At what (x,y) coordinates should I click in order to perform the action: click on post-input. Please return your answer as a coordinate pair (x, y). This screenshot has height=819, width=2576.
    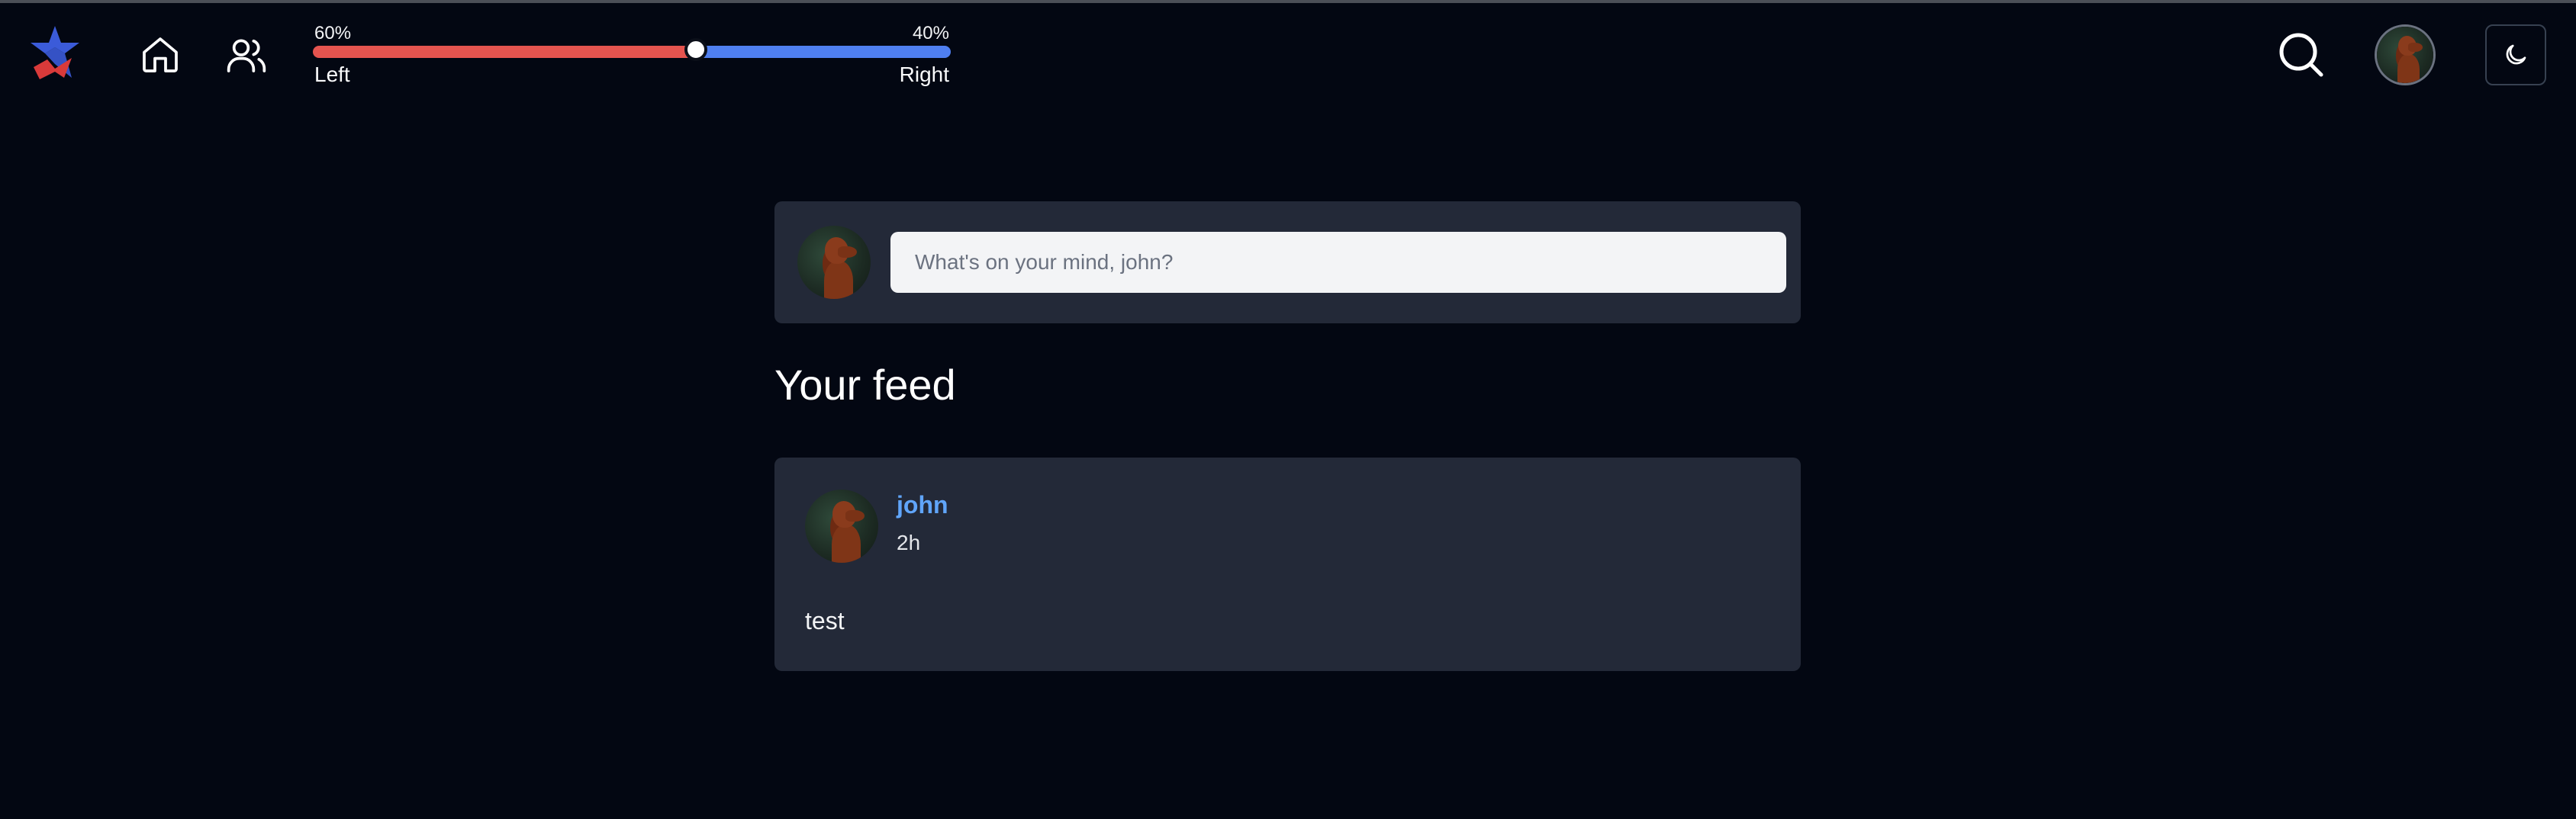
    Looking at the image, I should click on (1338, 262).